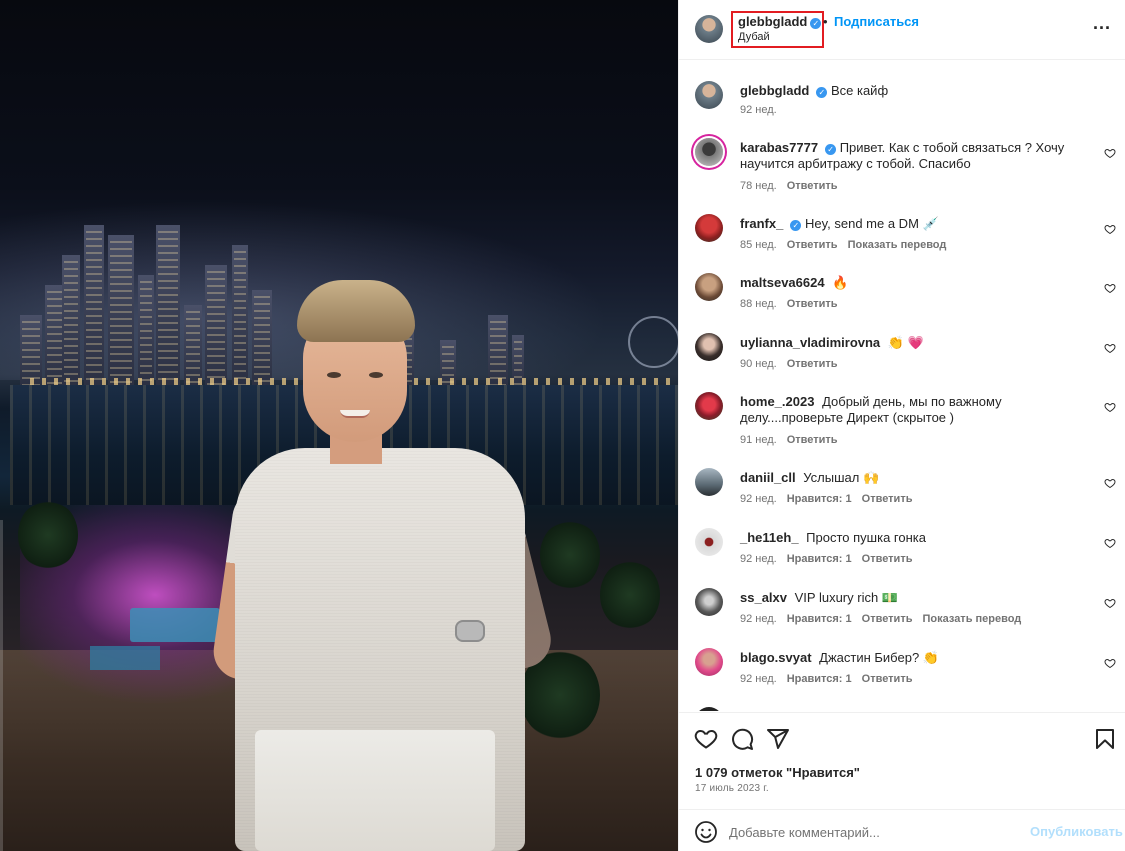  Describe the element at coordinates (1105, 739) in the screenshot. I see `bookmark-icon` at that location.